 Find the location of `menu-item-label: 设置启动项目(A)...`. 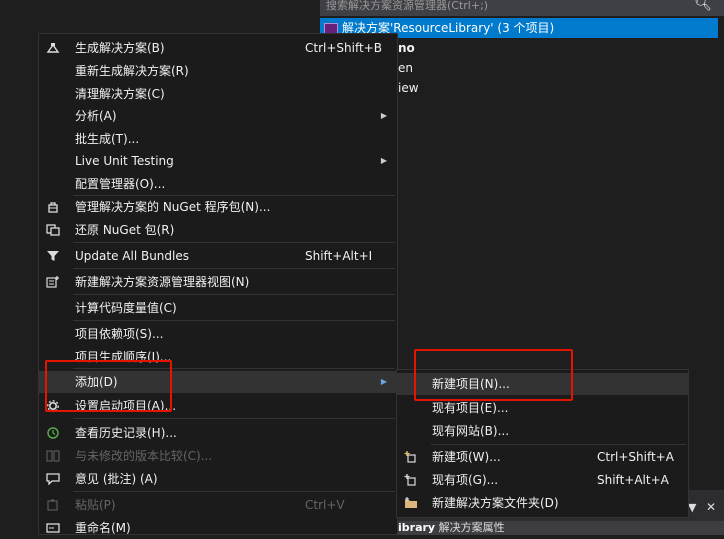

menu-item-label: 设置启动项目(A)... is located at coordinates (126, 406).